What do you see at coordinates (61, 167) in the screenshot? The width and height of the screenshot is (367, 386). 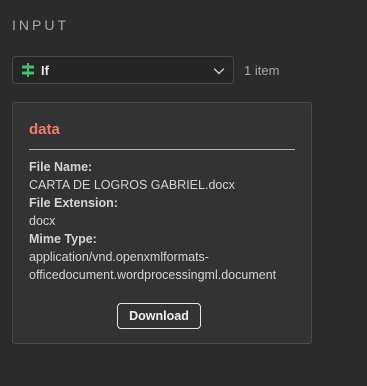 I see `file-name-label: File Name:` at bounding box center [61, 167].